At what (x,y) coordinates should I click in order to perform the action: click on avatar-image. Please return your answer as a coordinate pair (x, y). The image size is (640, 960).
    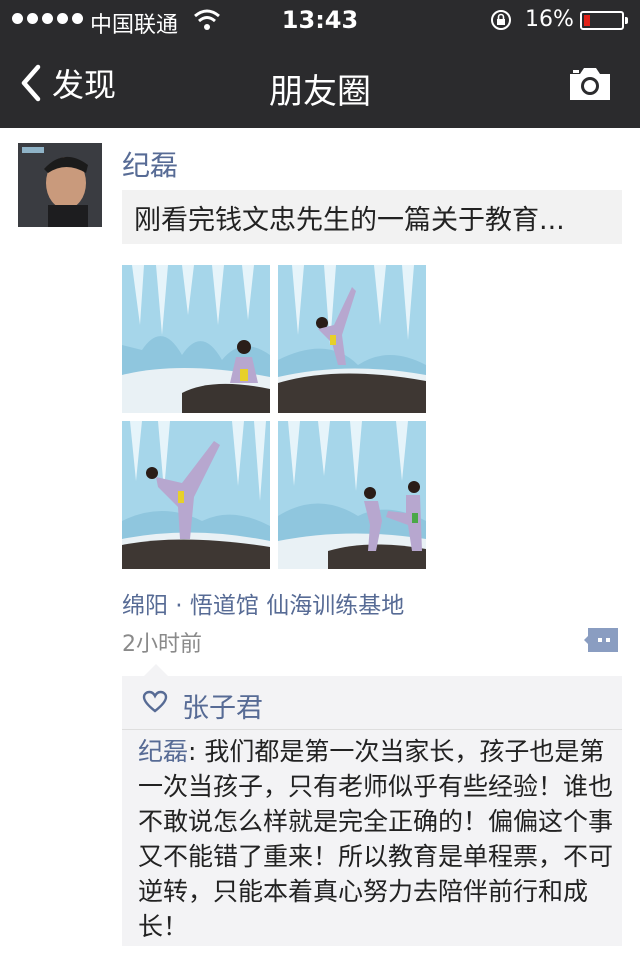
    Looking at the image, I should click on (60, 185).